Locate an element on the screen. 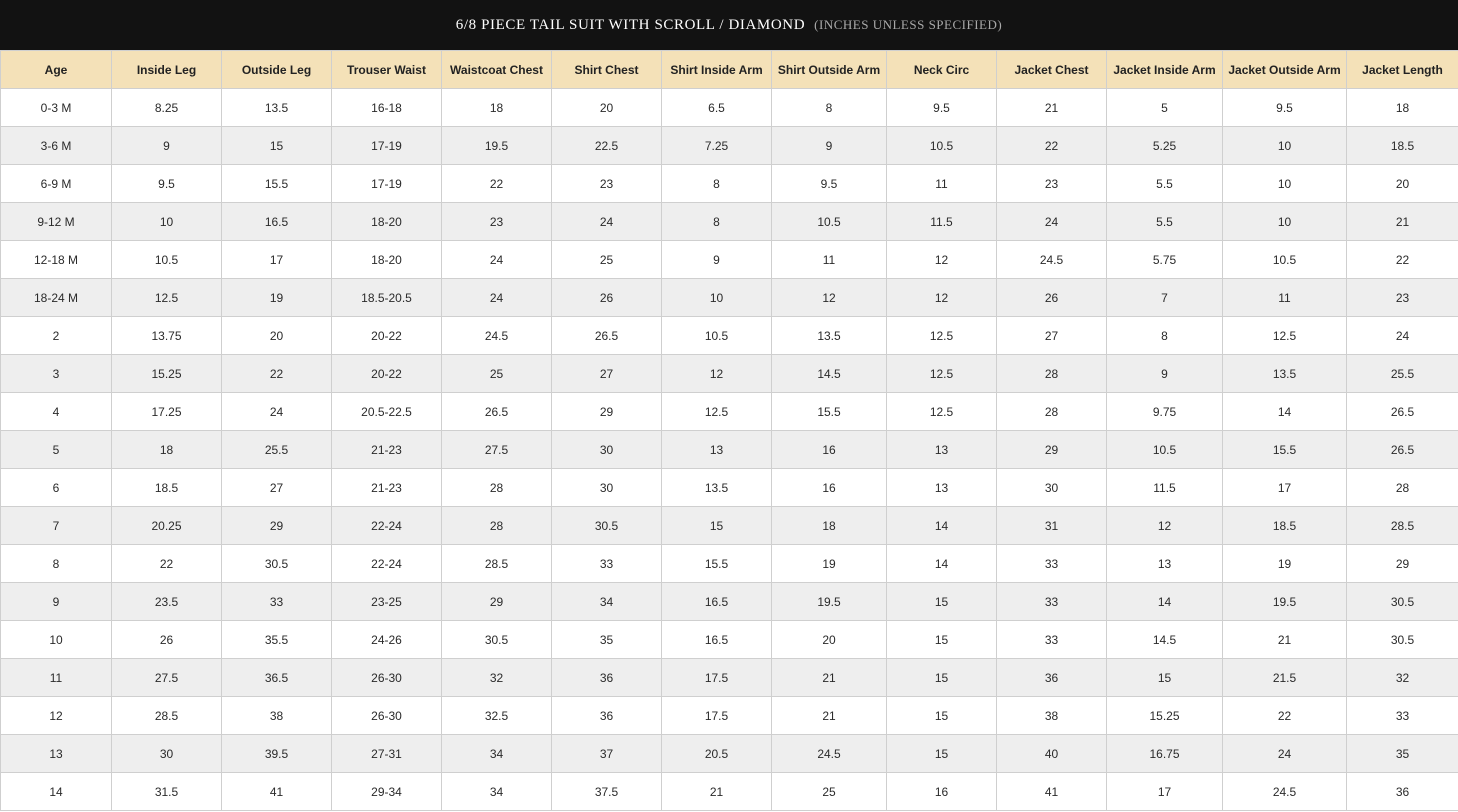 The height and width of the screenshot is (812, 1458). table-cell: 6.5 is located at coordinates (716, 107).